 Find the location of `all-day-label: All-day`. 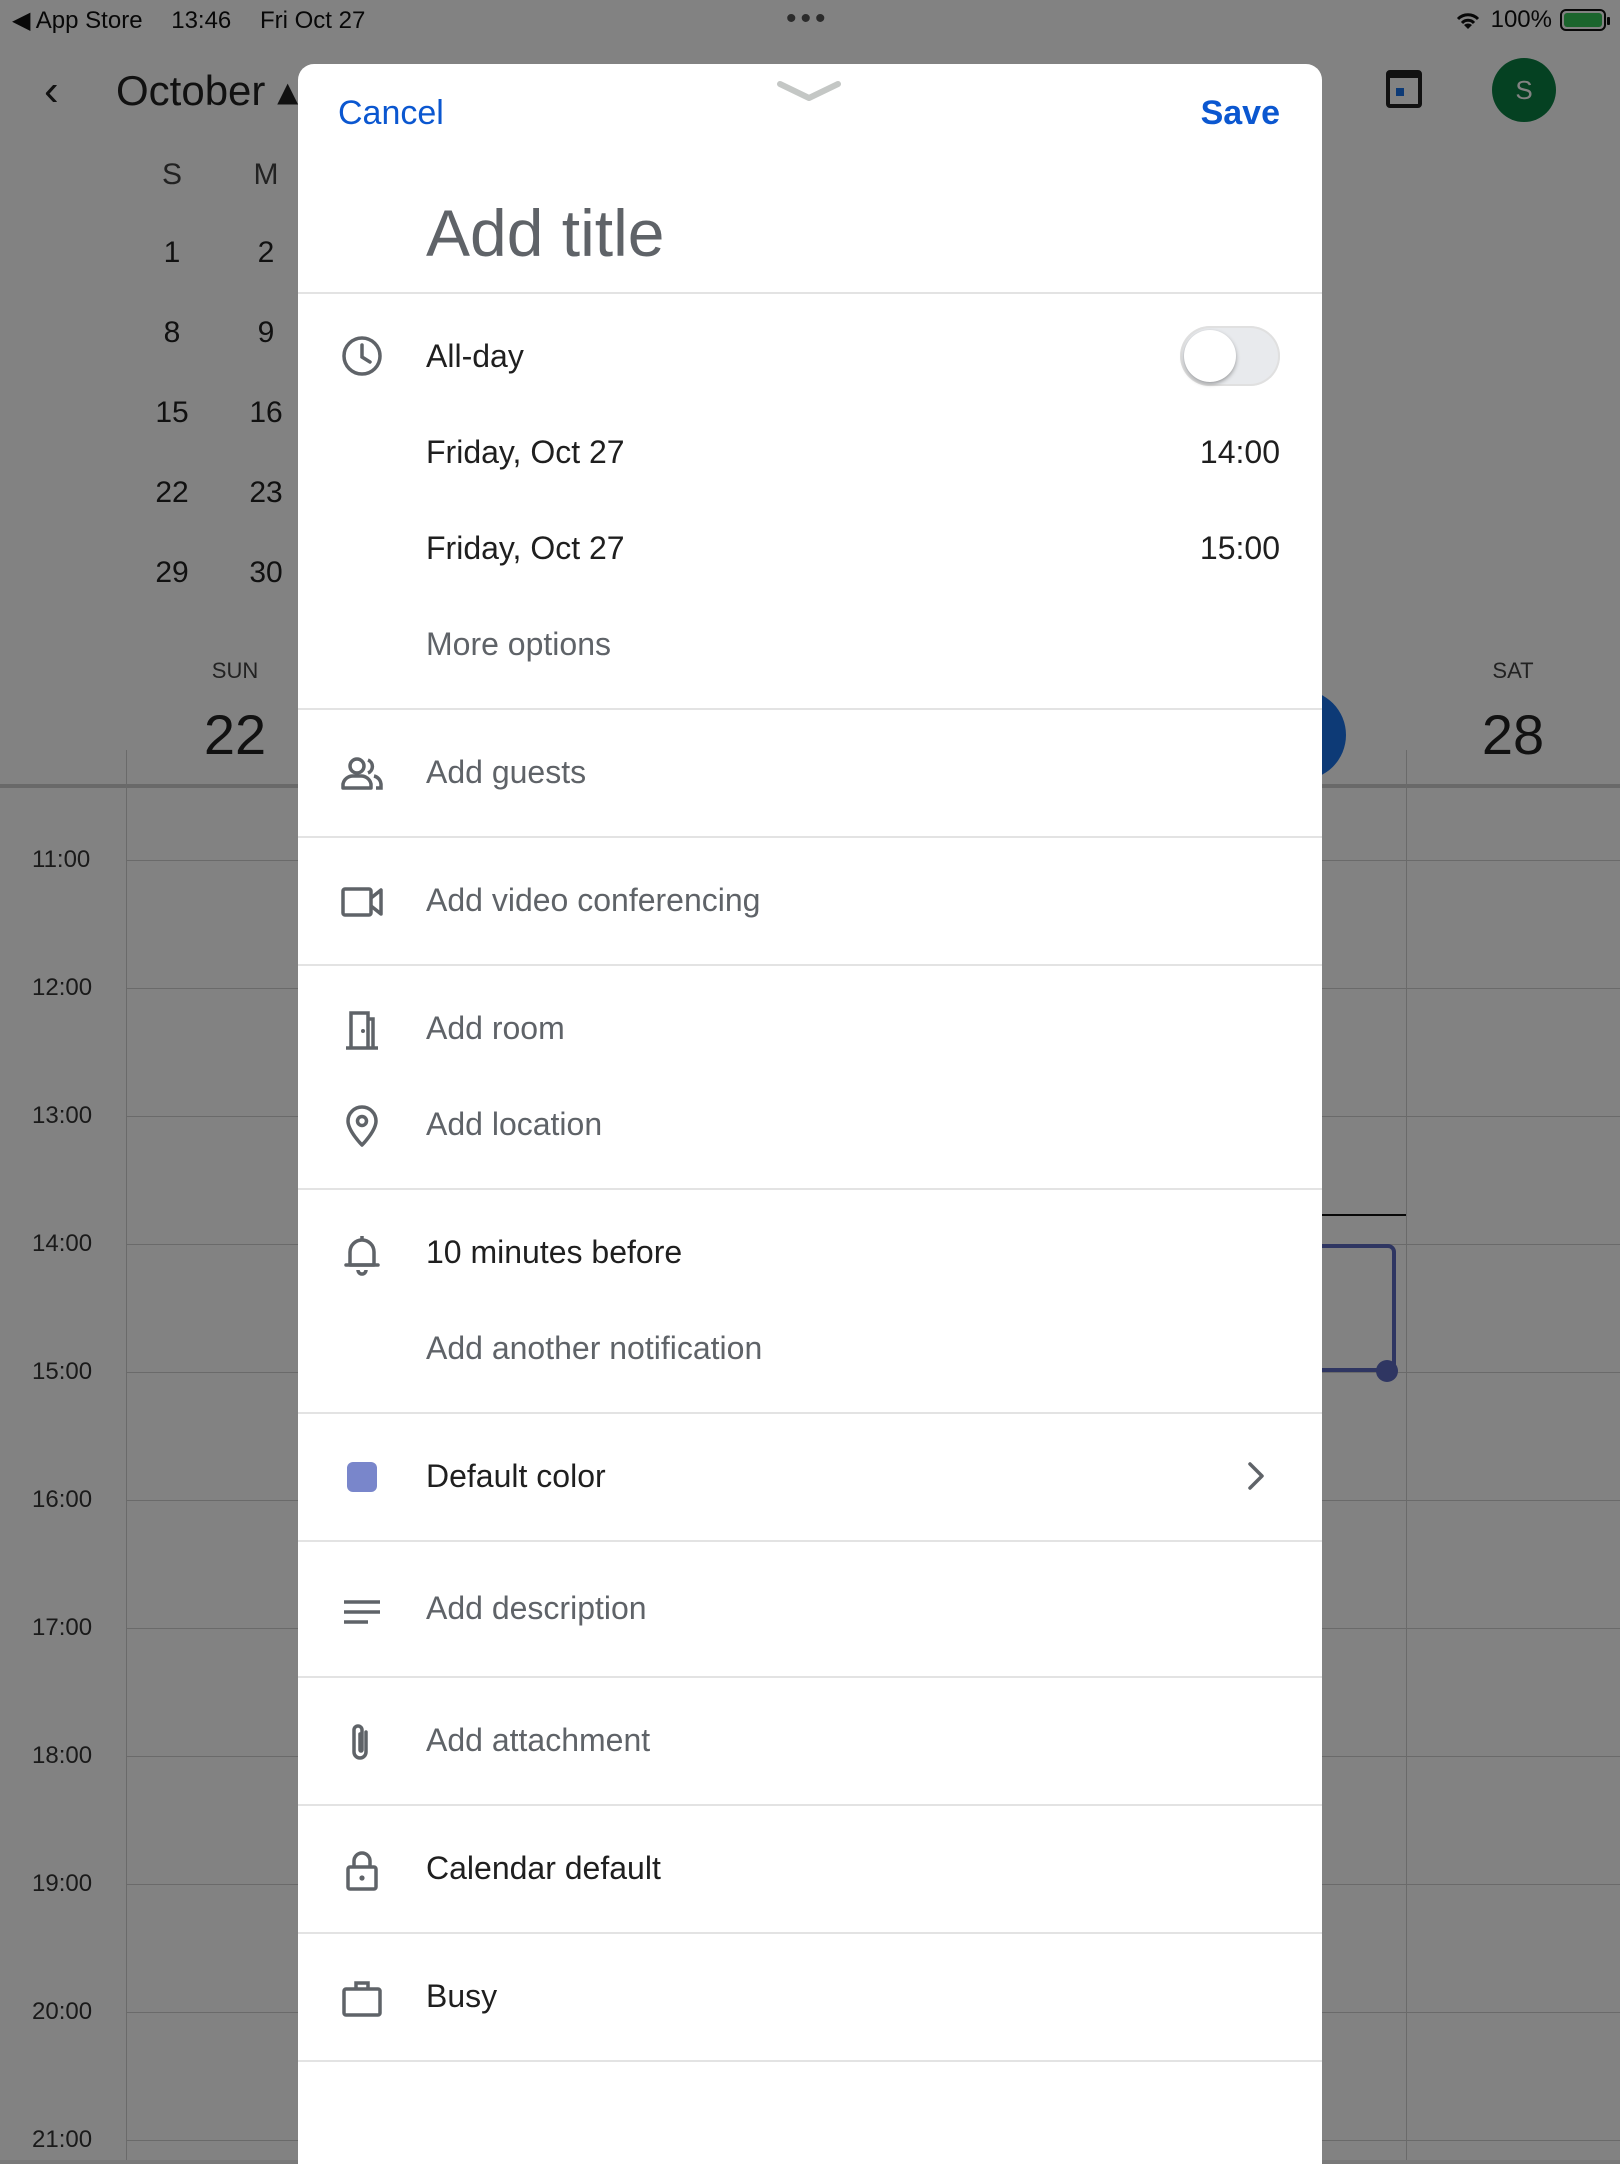

all-day-label: All-day is located at coordinates (475, 356).